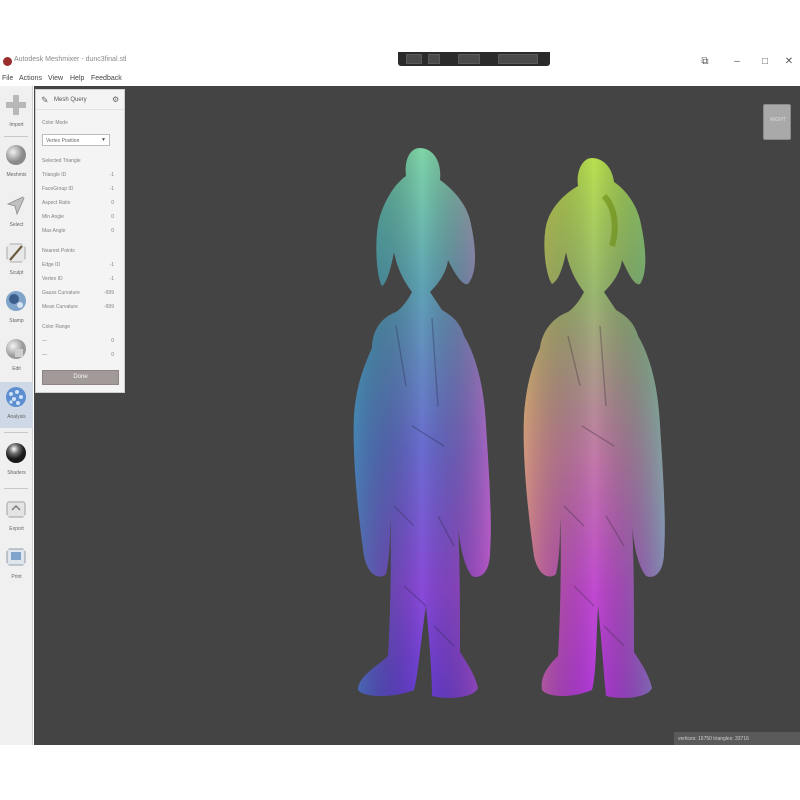 The image size is (800, 800). Describe the element at coordinates (765, 62) in the screenshot. I see `maximize-button: □` at that location.